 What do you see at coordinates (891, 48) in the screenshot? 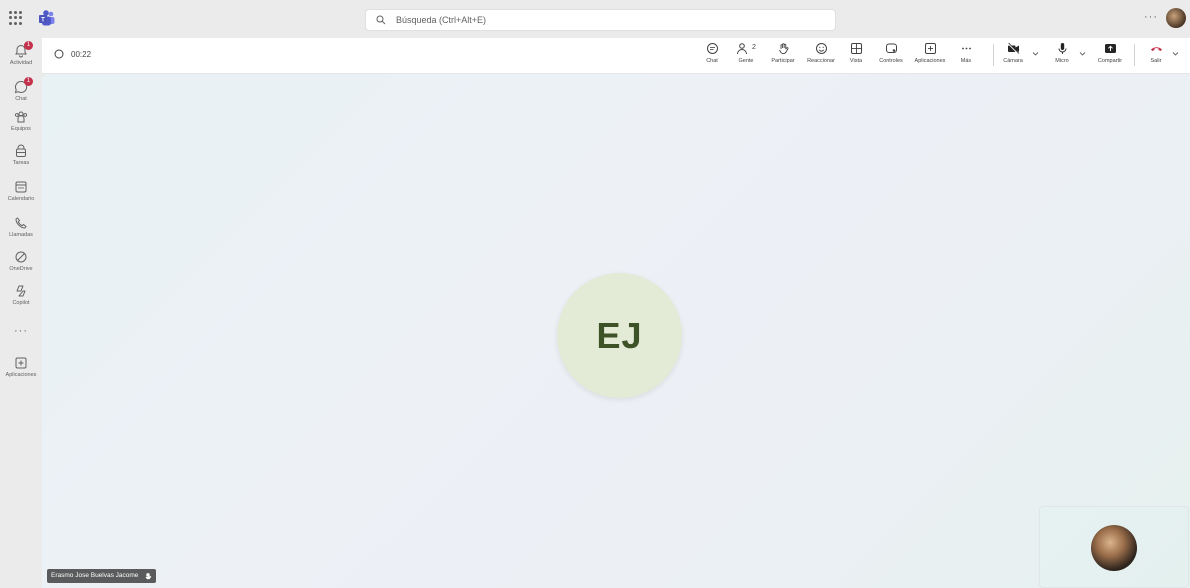
I see `controls-icon` at bounding box center [891, 48].